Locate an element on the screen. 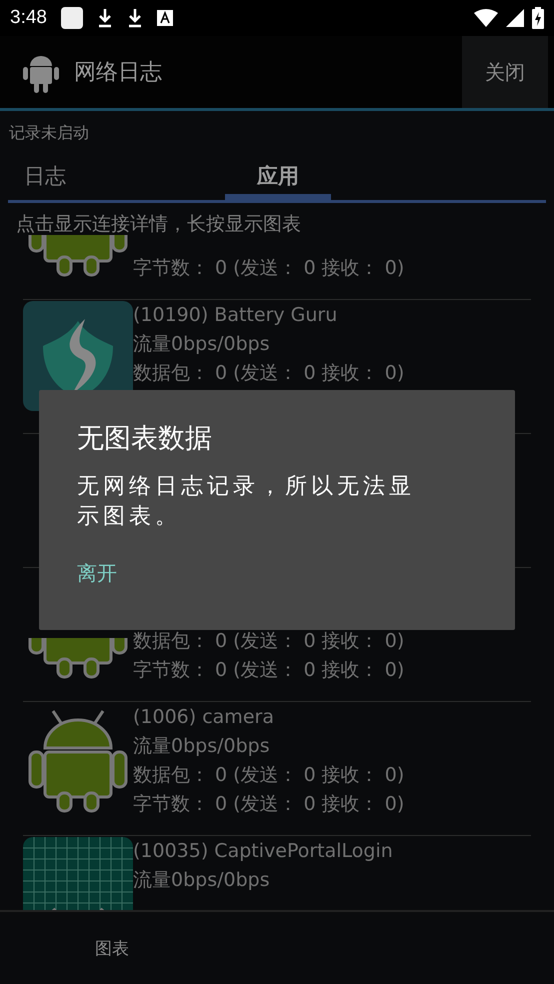  app-row: (10035) CaptivePortalLogin 流量0bps/0bps is located at coordinates (277, 873).